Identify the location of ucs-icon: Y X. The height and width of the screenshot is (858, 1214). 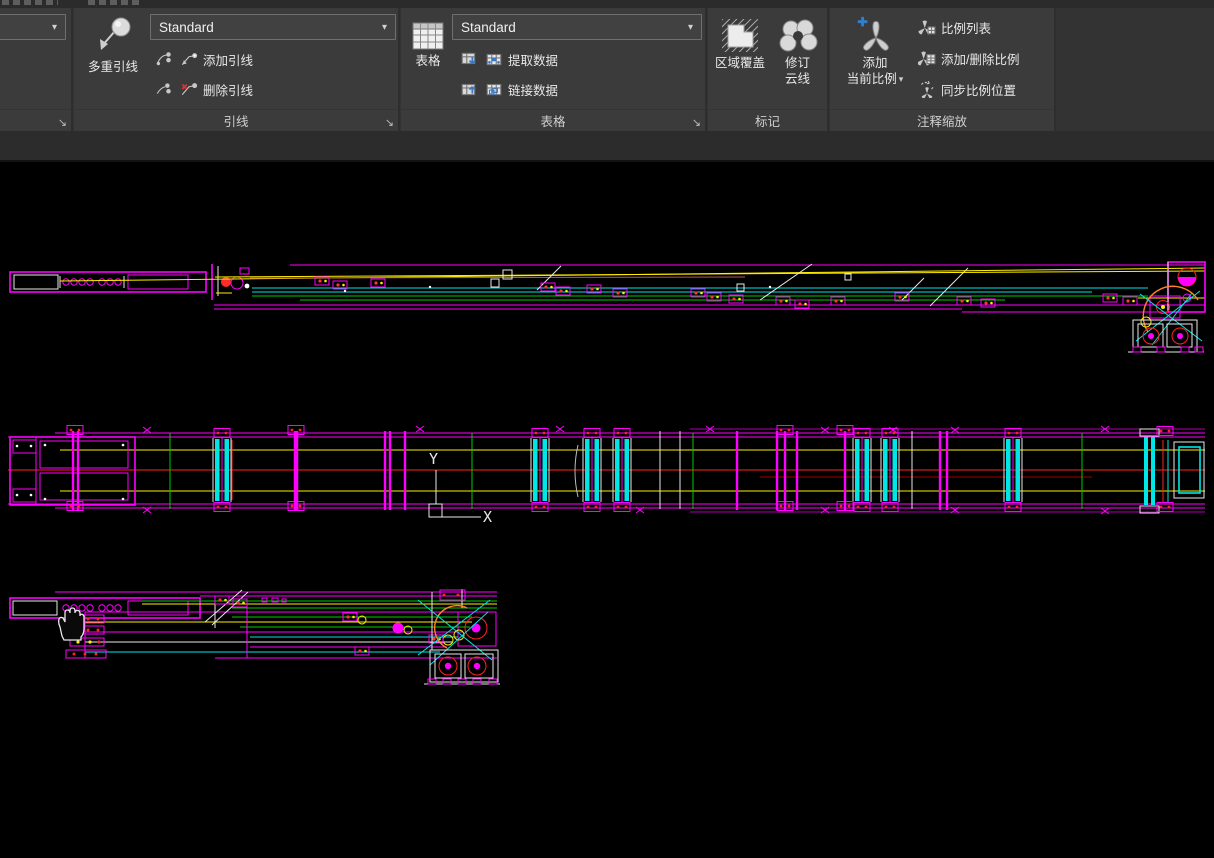
(460, 488).